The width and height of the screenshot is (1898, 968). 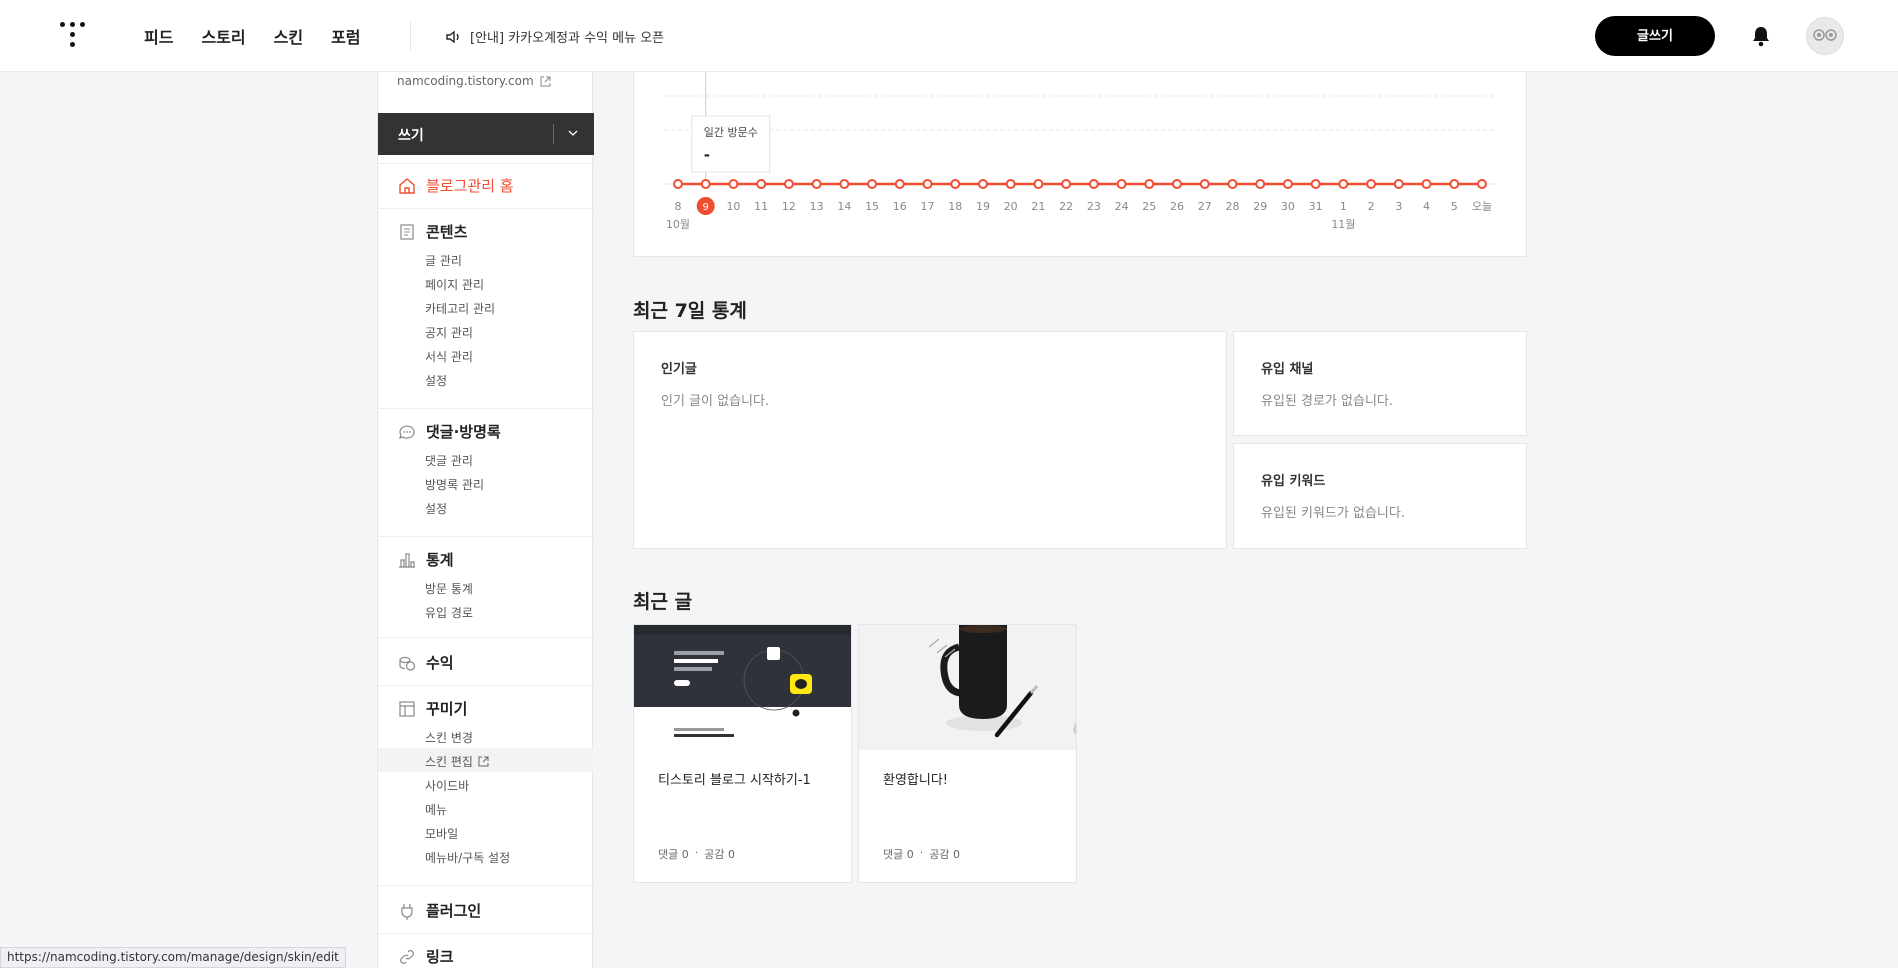 I want to click on sidebar-item-stats: 통계, so click(x=426, y=559).